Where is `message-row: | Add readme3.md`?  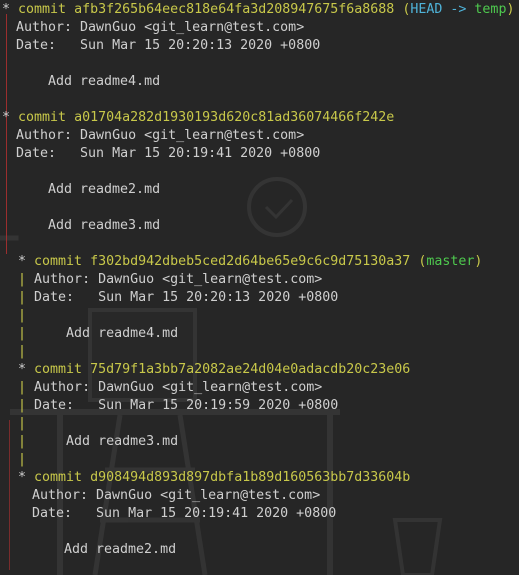 message-row: | Add readme3.md is located at coordinates (98, 442).